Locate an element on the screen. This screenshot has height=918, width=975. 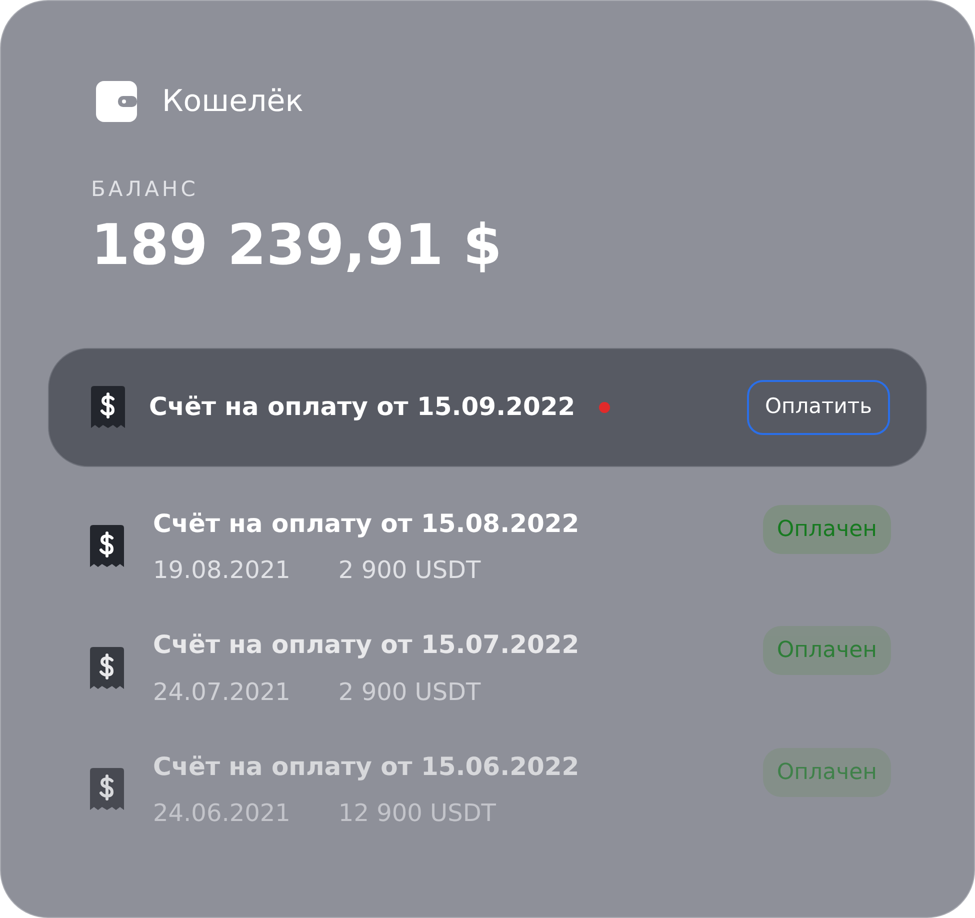
invoice-title: Счёт на оплату от 15.08.2022 is located at coordinates (366, 524).